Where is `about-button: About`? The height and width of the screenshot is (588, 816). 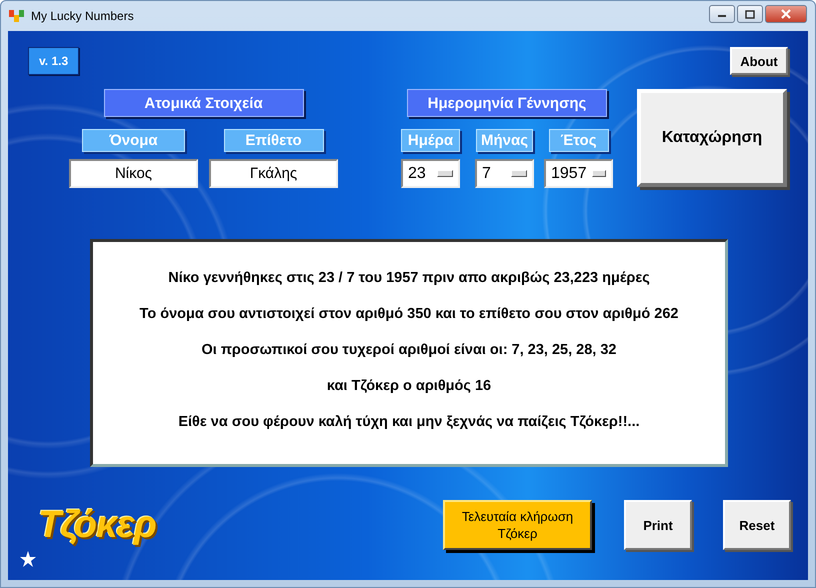 about-button: About is located at coordinates (759, 61).